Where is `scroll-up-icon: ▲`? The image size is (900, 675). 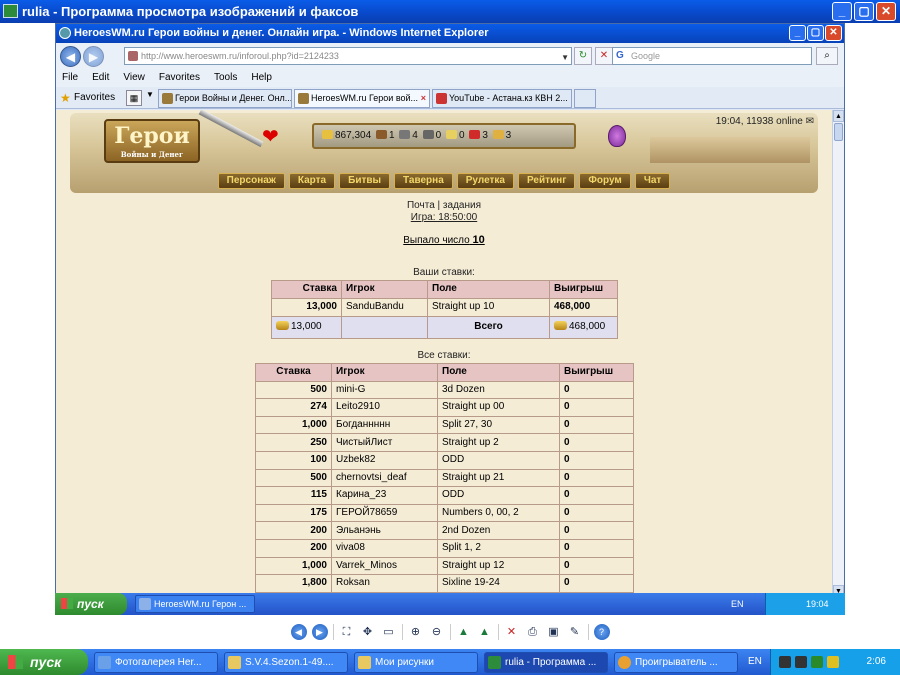 scroll-up-icon: ▲ is located at coordinates (838, 116).